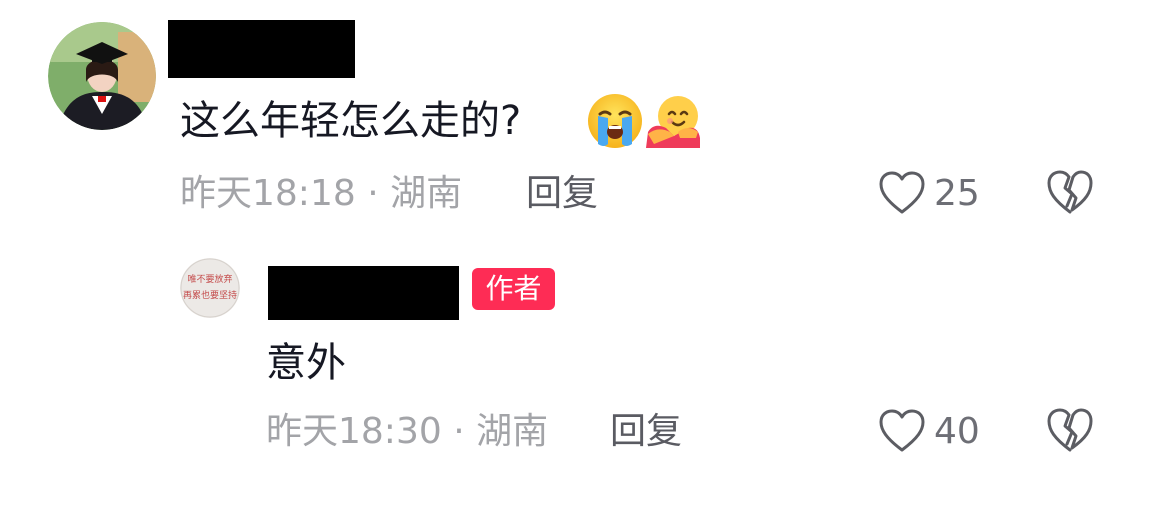 This screenshot has height=508, width=1152. What do you see at coordinates (957, 193) in the screenshot?
I see `like-count: 25` at bounding box center [957, 193].